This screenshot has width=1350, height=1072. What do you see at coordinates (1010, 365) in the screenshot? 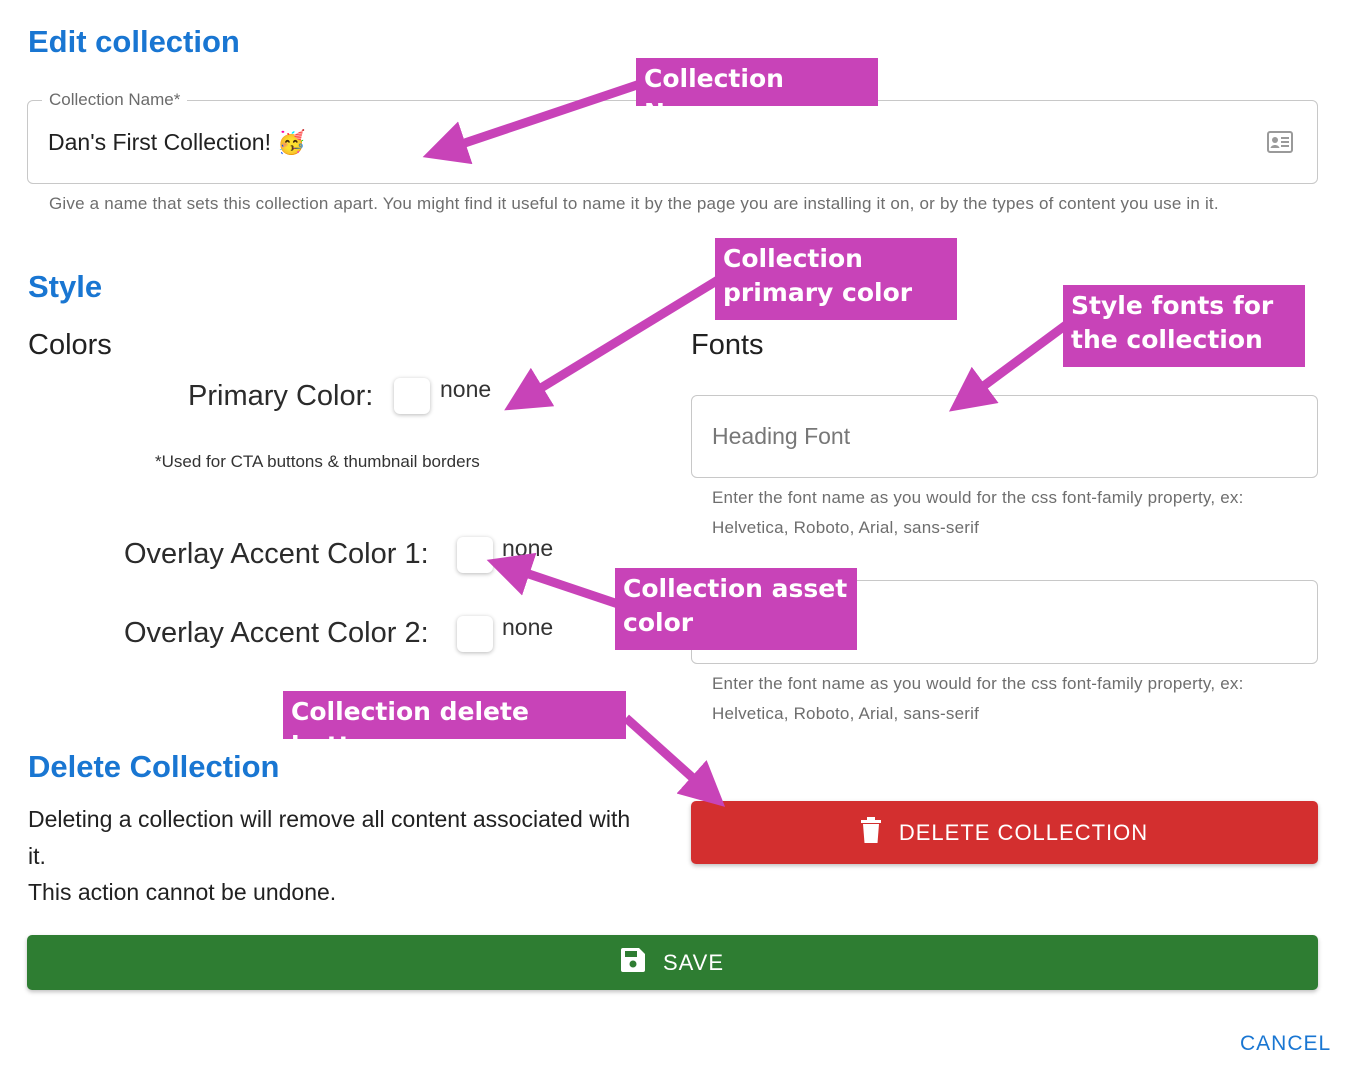
I see `arrow-fonts` at bounding box center [1010, 365].